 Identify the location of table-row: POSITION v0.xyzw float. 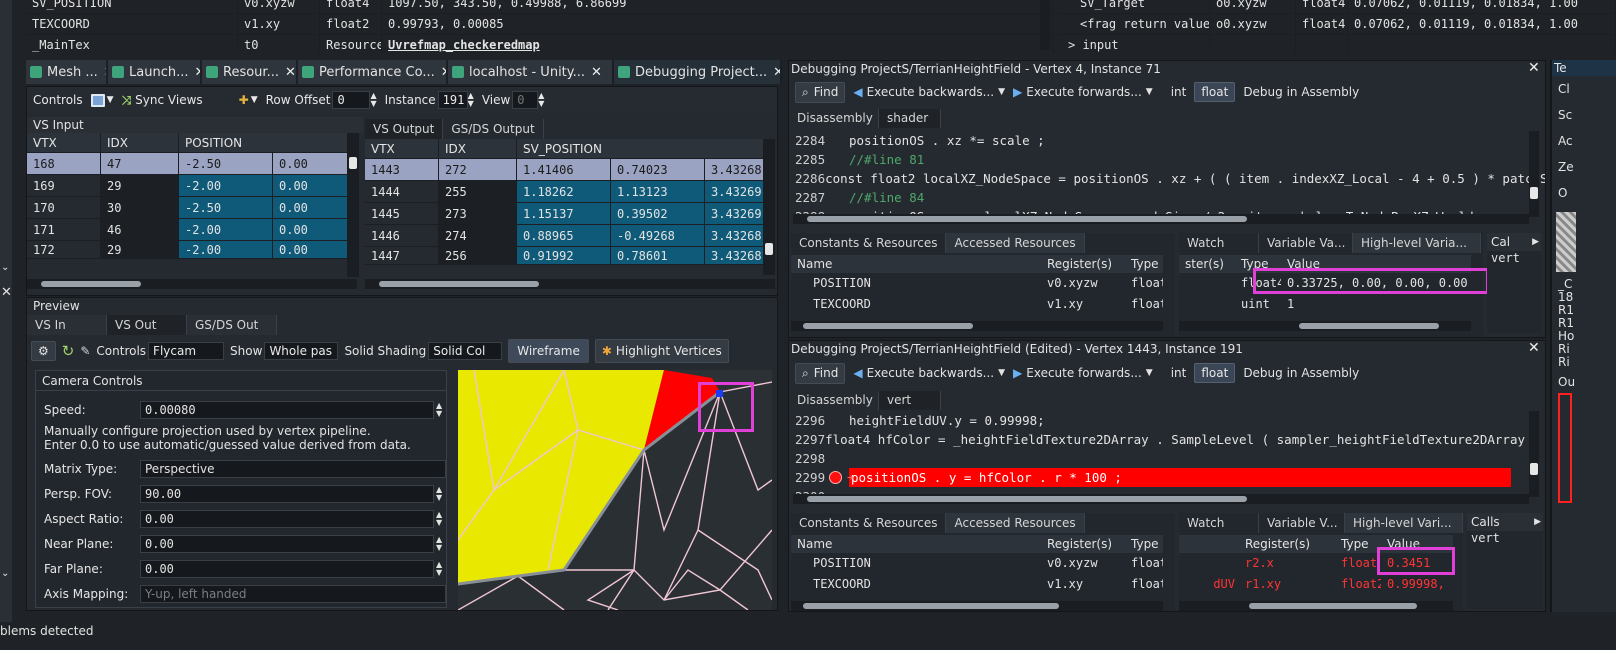
(977, 283).